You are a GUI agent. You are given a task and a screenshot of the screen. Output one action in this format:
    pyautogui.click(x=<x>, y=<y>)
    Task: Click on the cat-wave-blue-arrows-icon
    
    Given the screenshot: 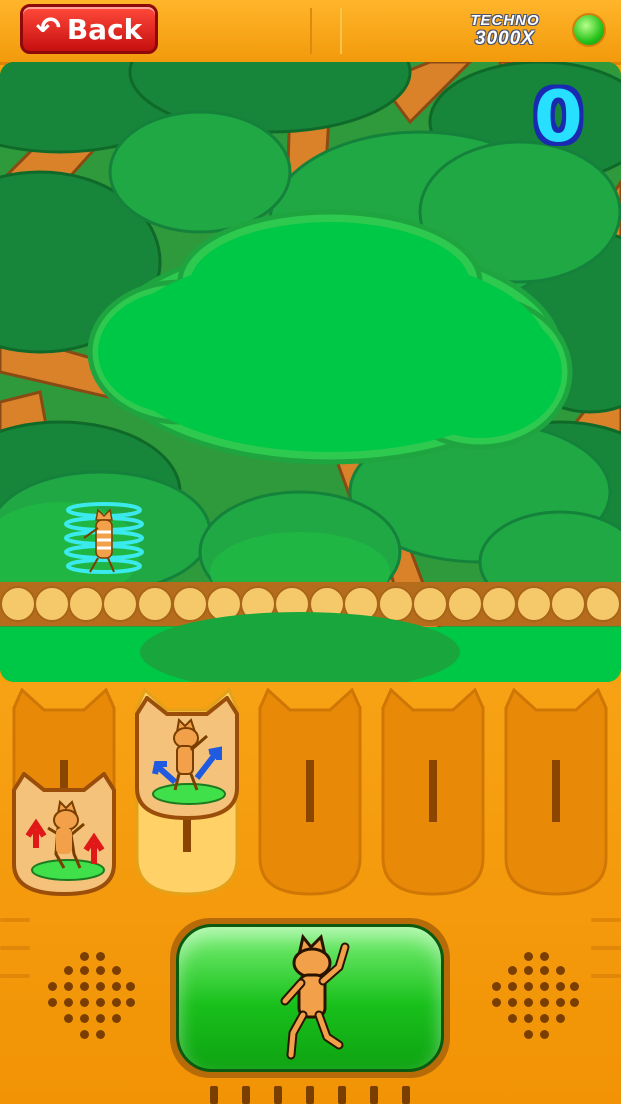 What is the action you would take?
    pyautogui.click(x=187, y=758)
    